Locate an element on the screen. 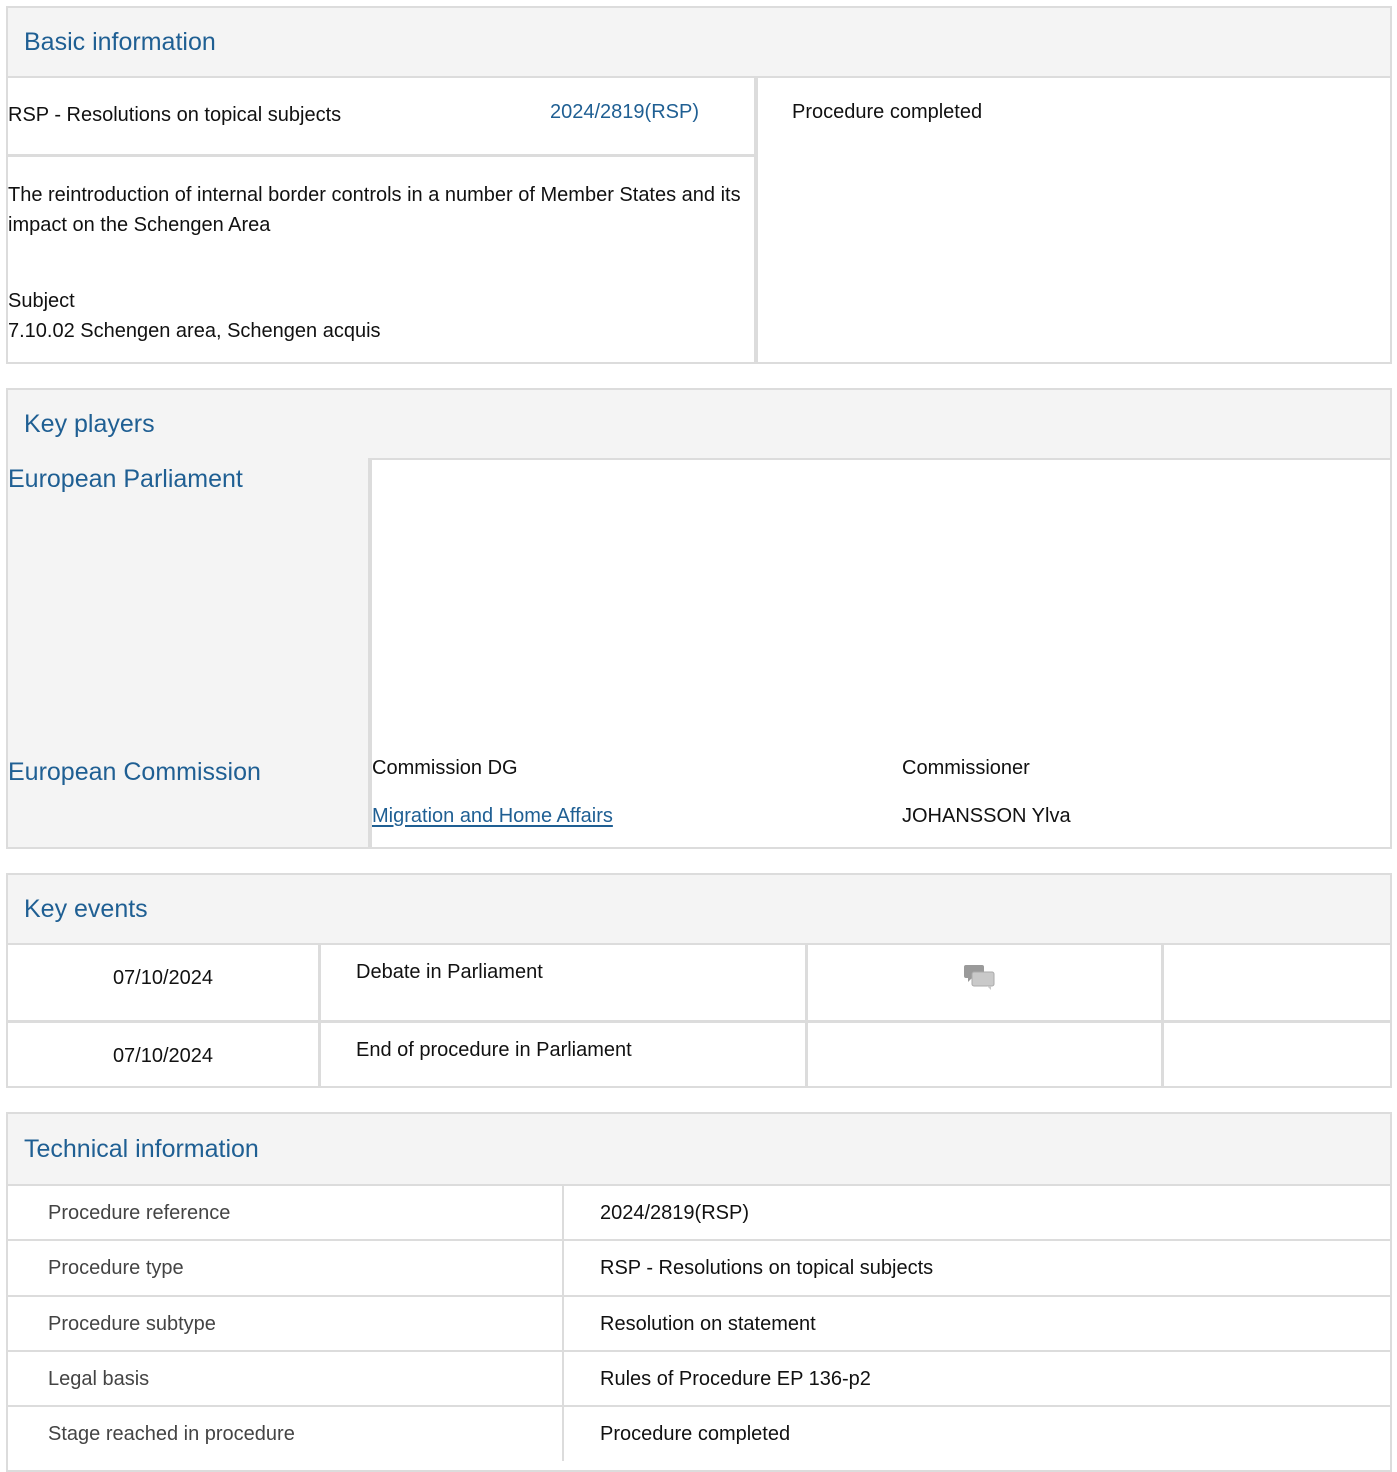  debate-icon is located at coordinates (980, 981).